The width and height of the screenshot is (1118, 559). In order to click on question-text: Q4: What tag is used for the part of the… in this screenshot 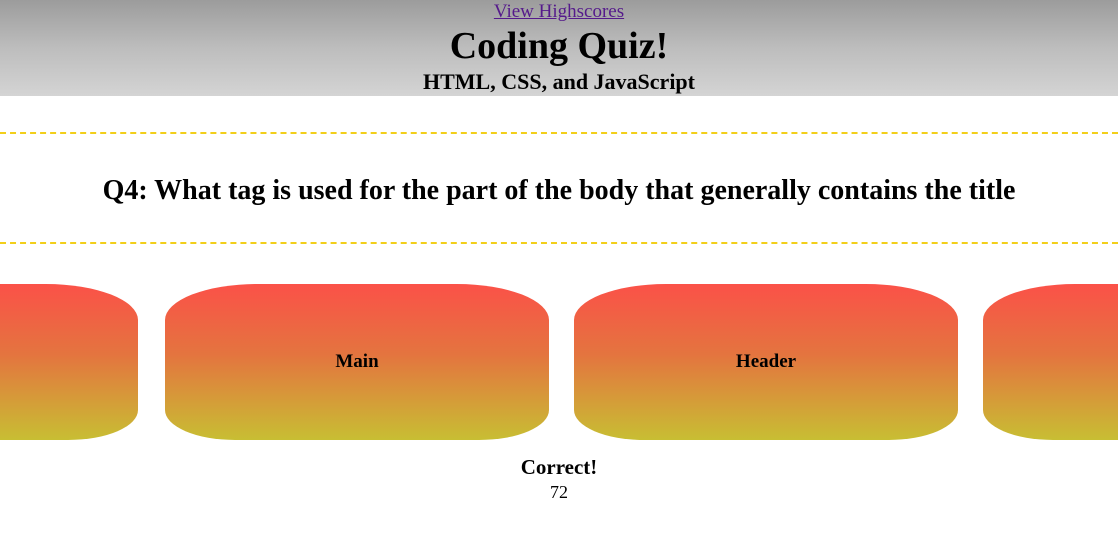, I will do `click(559, 190)`.